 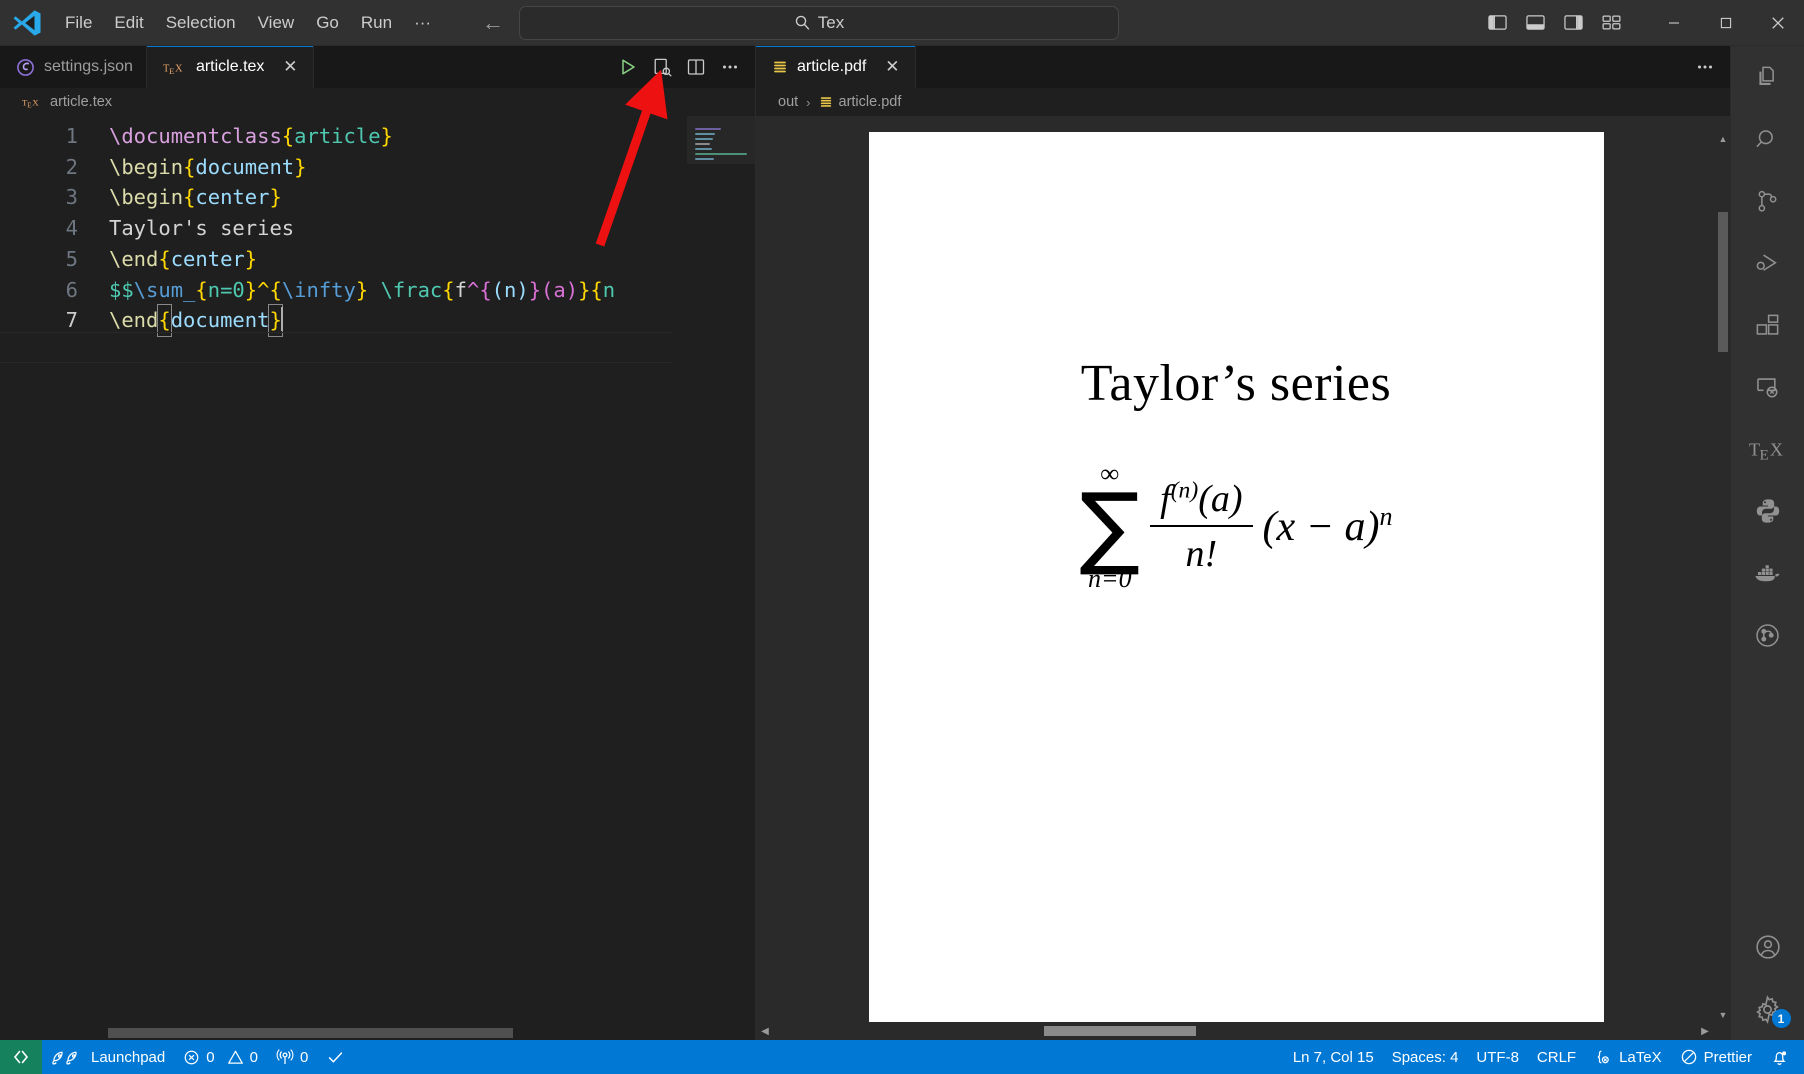 I want to click on status-indentation: Spaces: 4, so click(x=1425, y=1057).